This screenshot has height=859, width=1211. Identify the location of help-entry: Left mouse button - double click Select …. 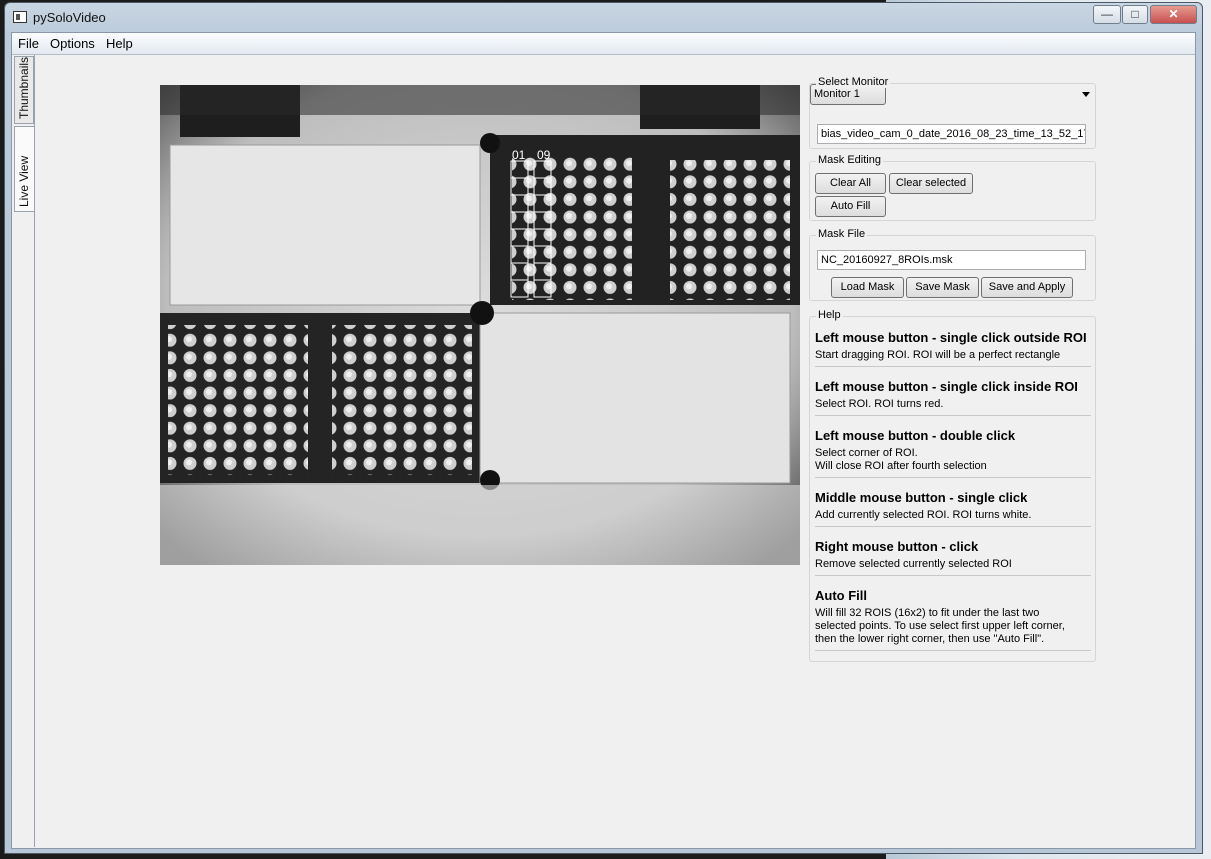
(953, 453).